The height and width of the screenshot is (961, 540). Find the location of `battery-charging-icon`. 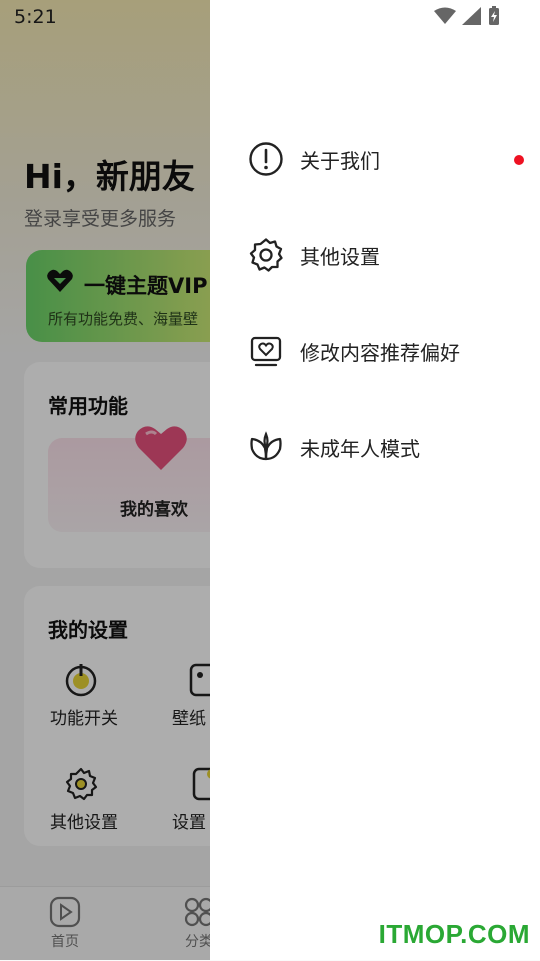

battery-charging-icon is located at coordinates (494, 15).